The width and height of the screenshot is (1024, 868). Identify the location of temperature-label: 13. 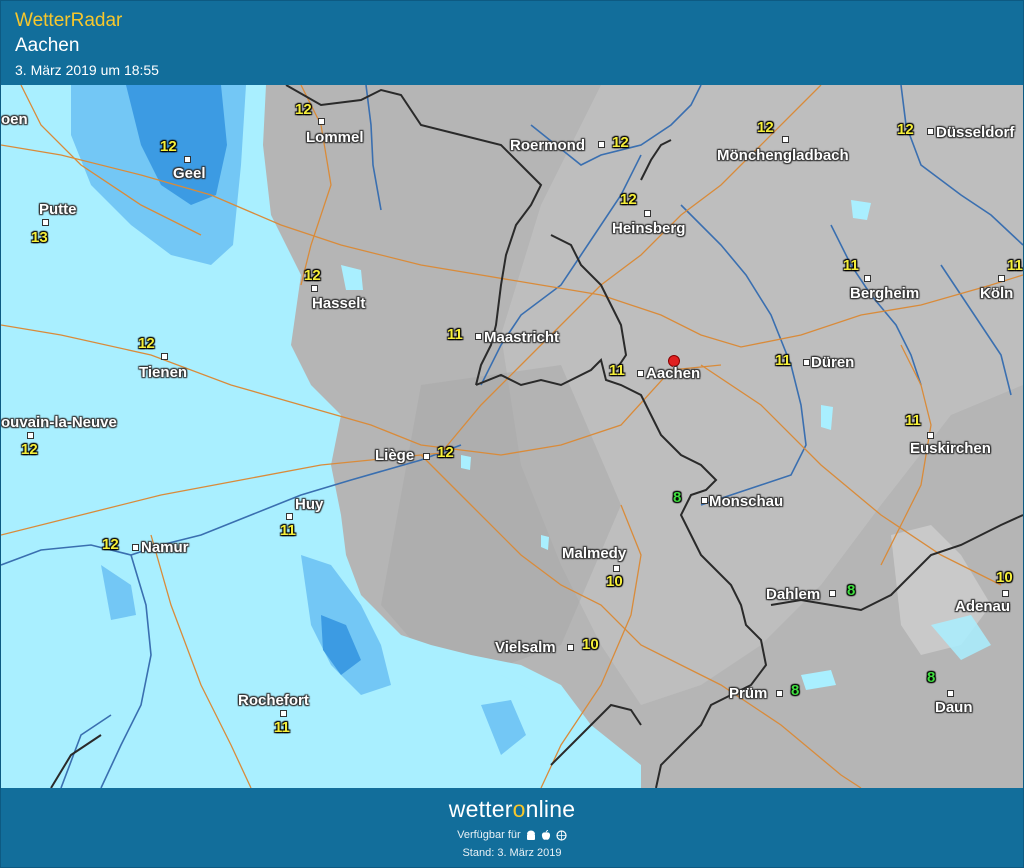
(39, 237).